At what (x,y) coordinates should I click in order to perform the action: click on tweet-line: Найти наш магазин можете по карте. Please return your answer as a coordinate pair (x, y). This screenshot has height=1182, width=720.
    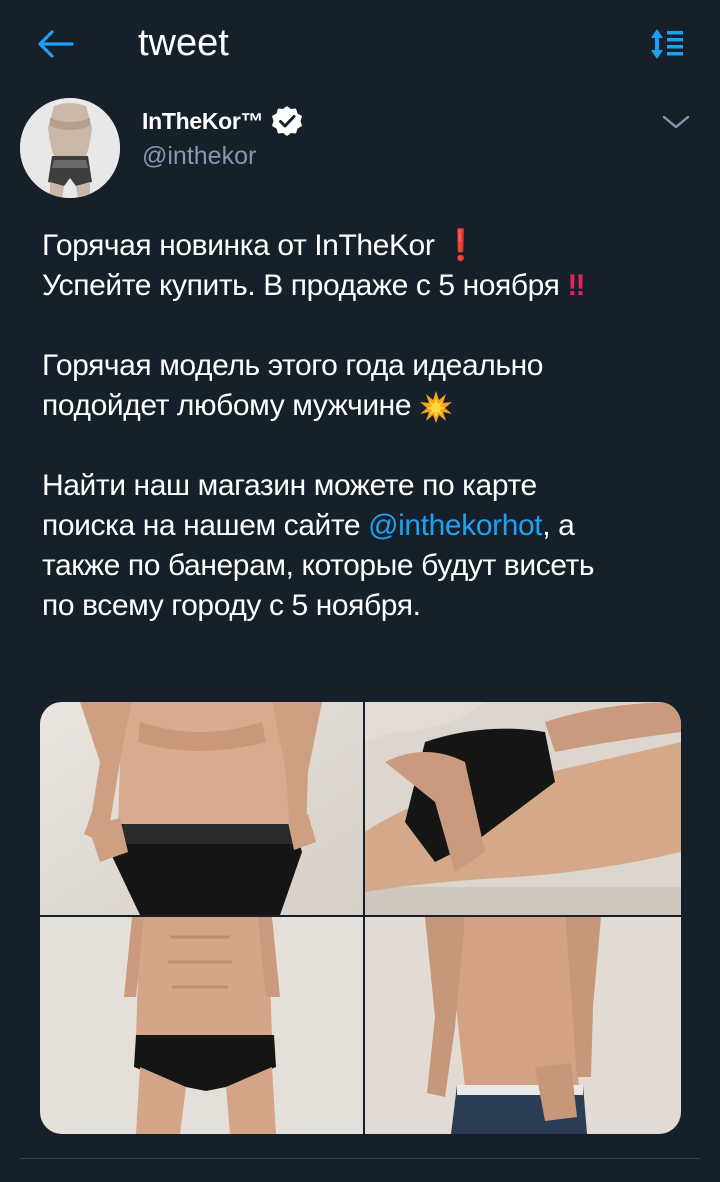
    Looking at the image, I should click on (289, 485).